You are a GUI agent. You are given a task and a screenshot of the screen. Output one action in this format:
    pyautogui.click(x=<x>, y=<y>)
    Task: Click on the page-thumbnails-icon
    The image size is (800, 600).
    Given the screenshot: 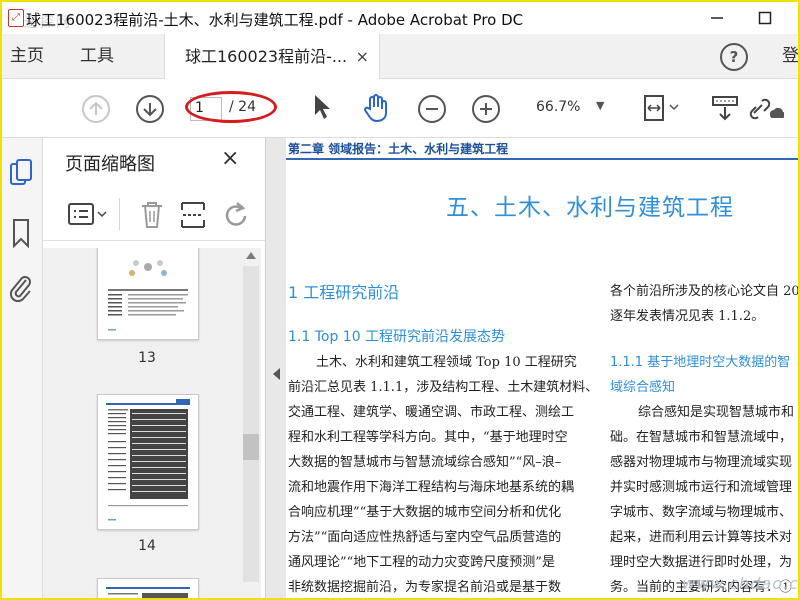 What is the action you would take?
    pyautogui.click(x=21, y=175)
    